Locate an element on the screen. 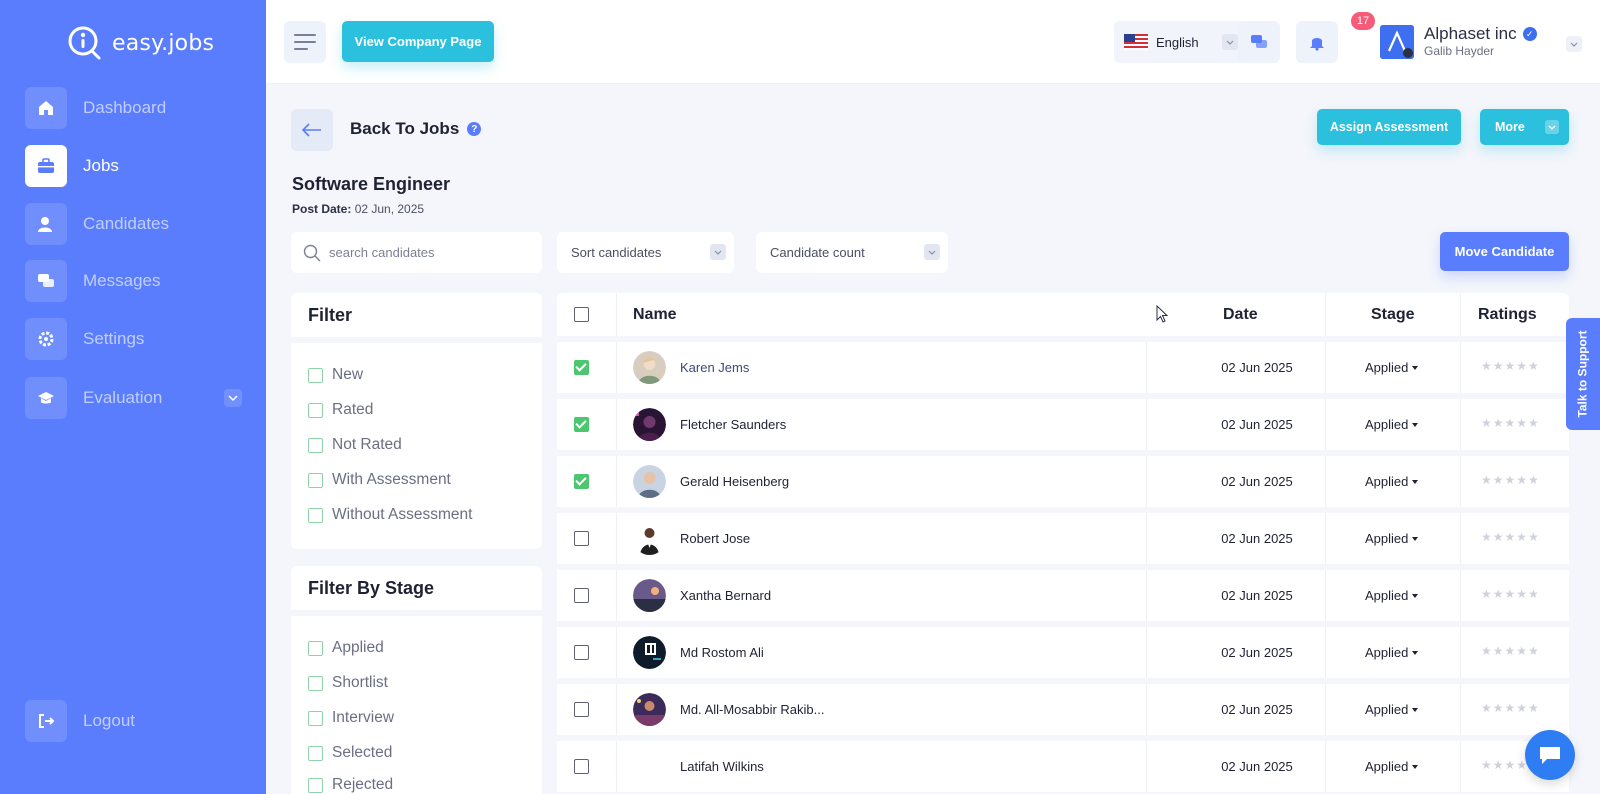 The height and width of the screenshot is (794, 1600). filter-not-rated: Not Rated is located at coordinates (355, 445).